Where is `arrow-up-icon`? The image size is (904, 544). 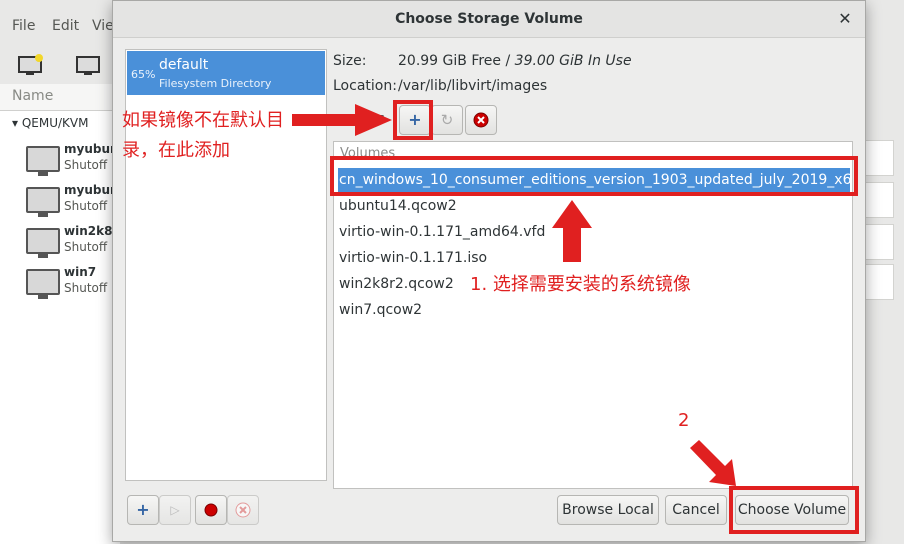 arrow-up-icon is located at coordinates (572, 231).